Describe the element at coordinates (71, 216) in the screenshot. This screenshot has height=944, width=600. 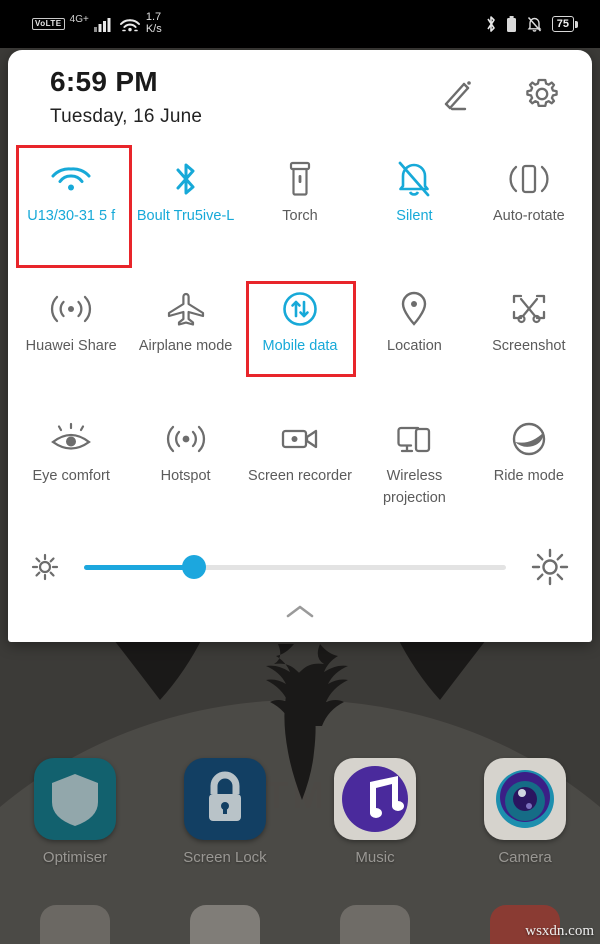
I see `tile-label: U13/30-31 5 f` at that location.